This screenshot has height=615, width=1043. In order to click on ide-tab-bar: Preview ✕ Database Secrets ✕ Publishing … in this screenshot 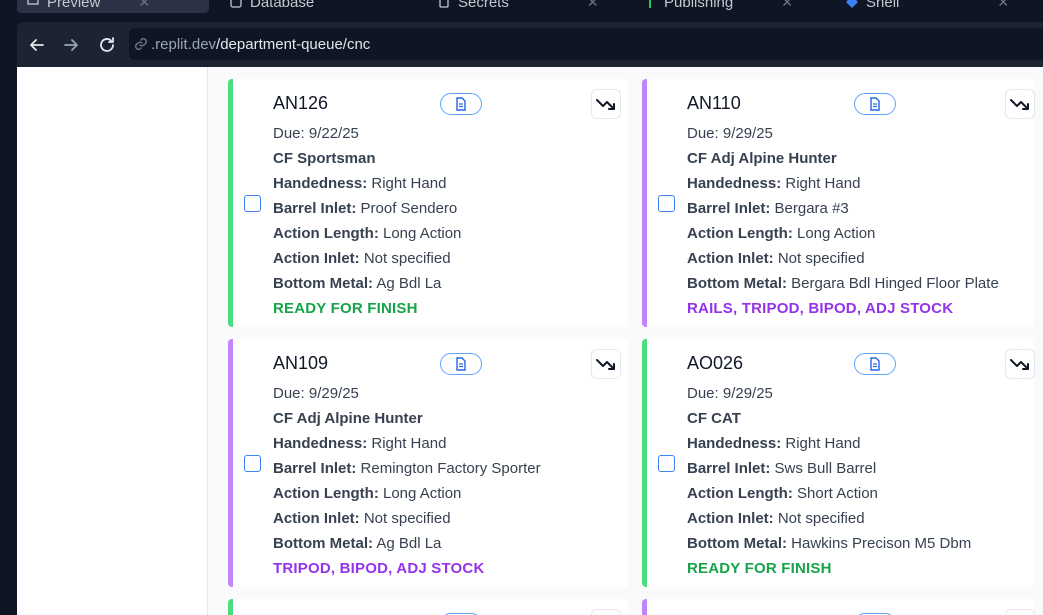, I will do `click(521, 11)`.